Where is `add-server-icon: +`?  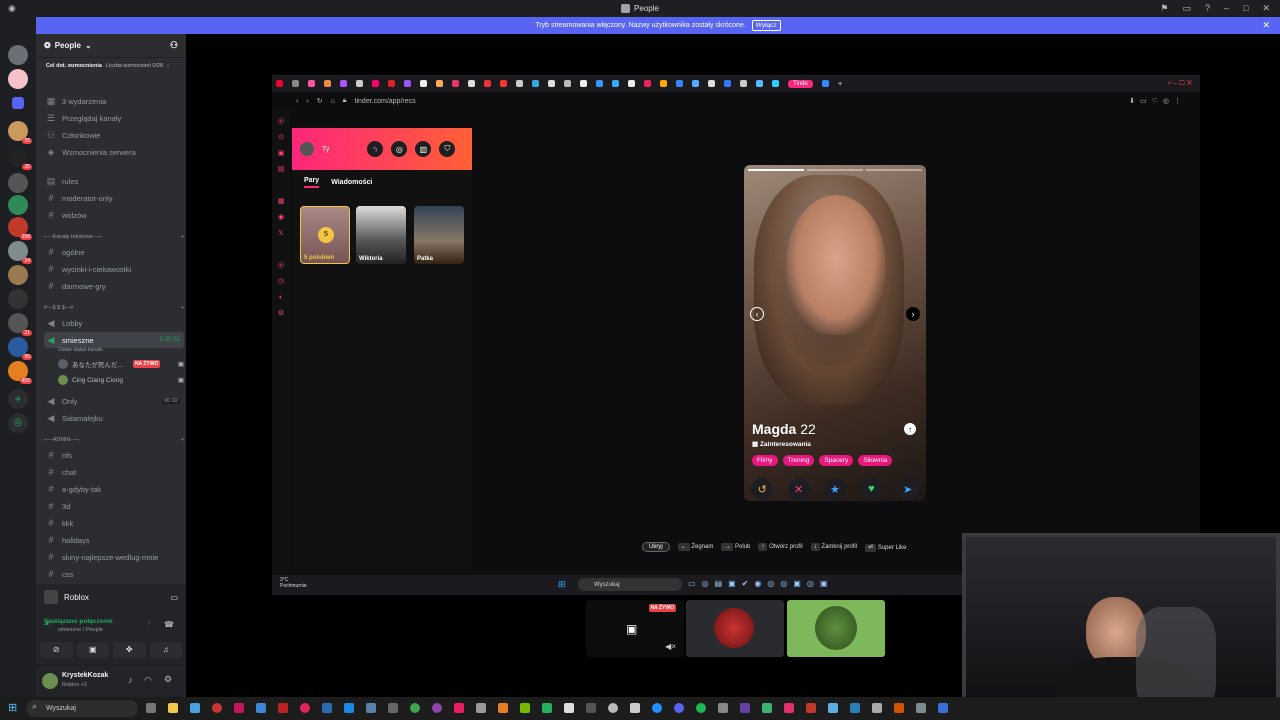 add-server-icon: + is located at coordinates (18, 399).